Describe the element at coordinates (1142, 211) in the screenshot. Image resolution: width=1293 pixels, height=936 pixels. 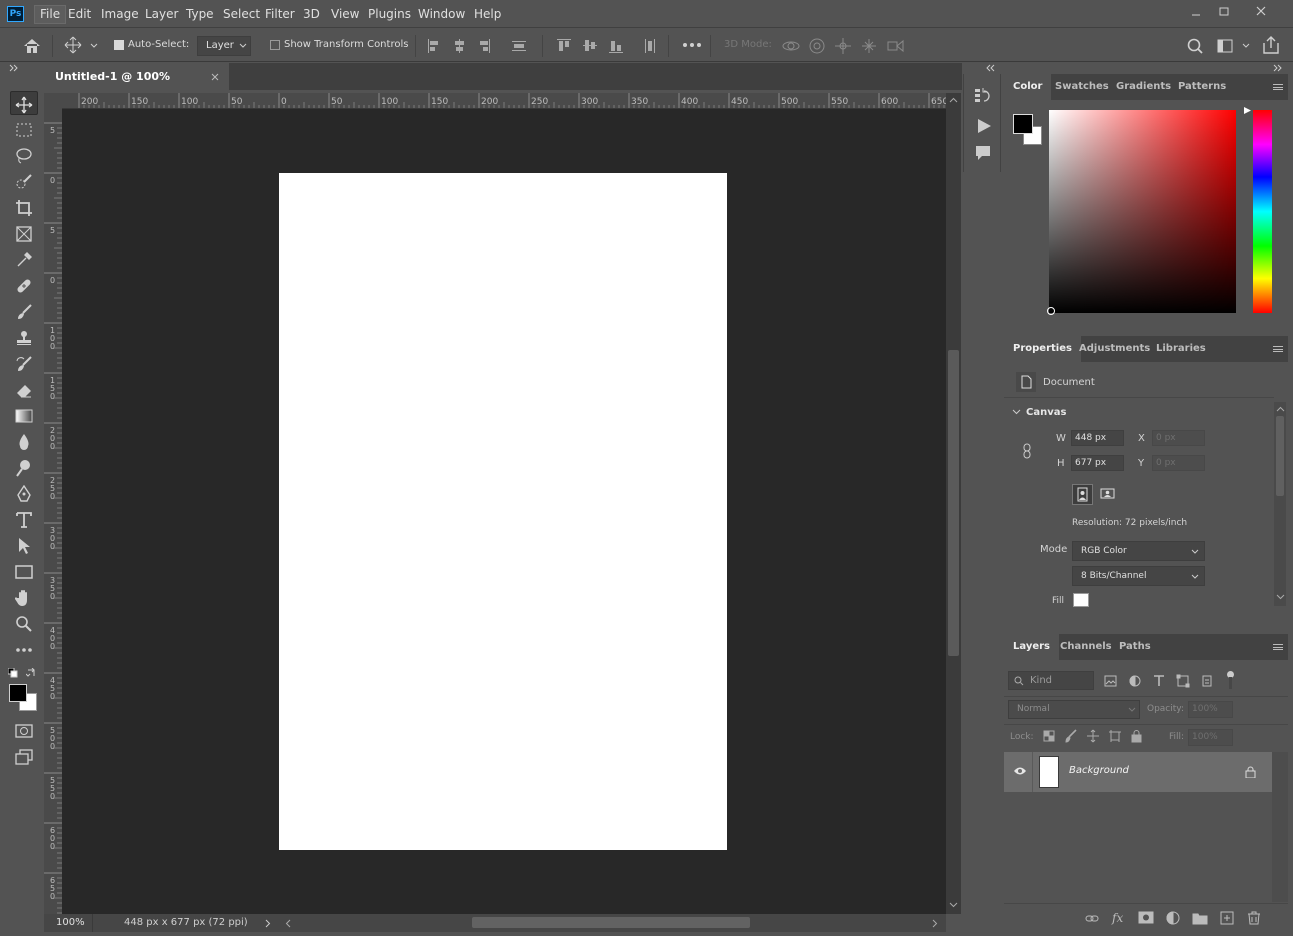
I see `color-field` at that location.